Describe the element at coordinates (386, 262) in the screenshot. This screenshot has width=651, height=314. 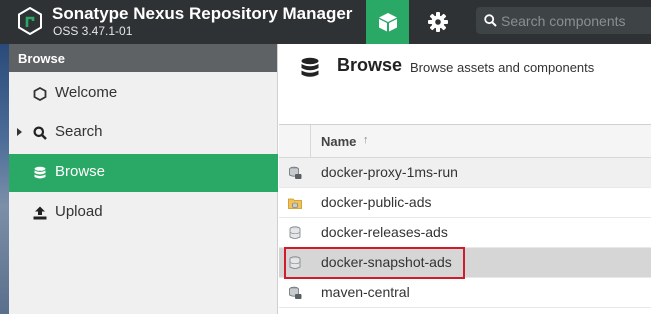
I see `repository-name: docker-snapshot-ads` at that location.